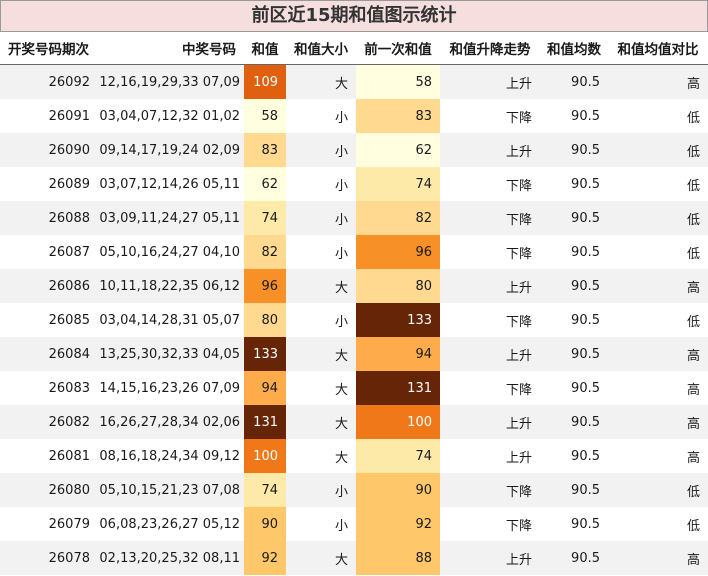  I want to click on prev-sum-cell: 131, so click(398, 388).